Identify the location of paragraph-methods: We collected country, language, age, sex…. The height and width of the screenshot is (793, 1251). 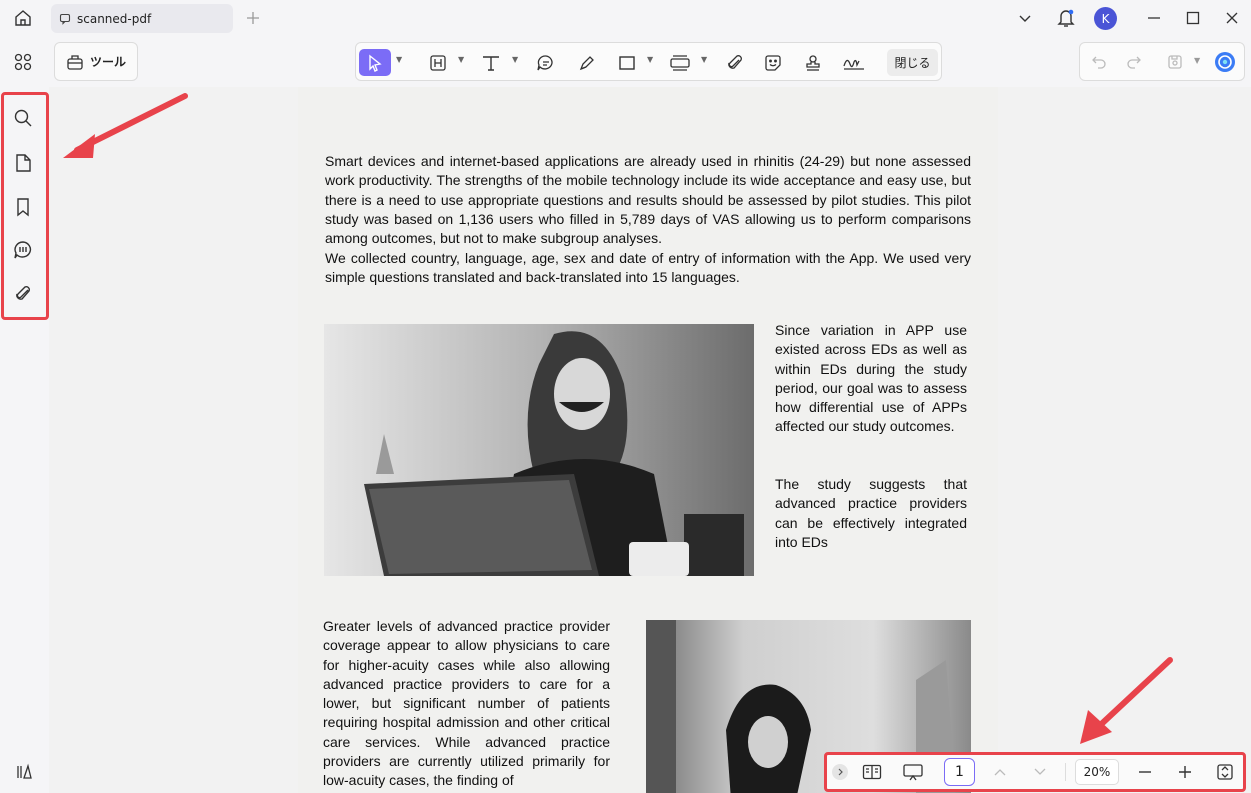
(648, 268).